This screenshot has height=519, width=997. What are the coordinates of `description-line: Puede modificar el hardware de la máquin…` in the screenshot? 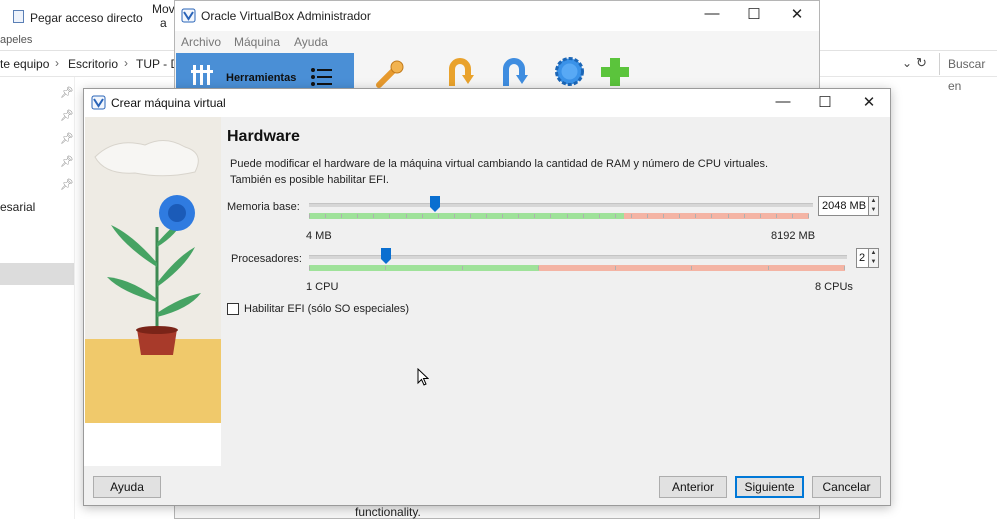 It's located at (499, 164).